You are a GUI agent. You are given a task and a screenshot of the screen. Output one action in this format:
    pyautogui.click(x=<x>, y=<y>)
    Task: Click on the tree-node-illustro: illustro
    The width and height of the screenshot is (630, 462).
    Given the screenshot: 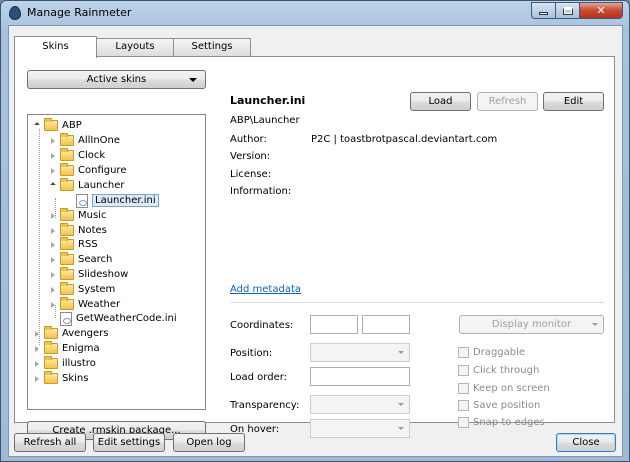 What is the action you would take?
    pyautogui.click(x=64, y=363)
    